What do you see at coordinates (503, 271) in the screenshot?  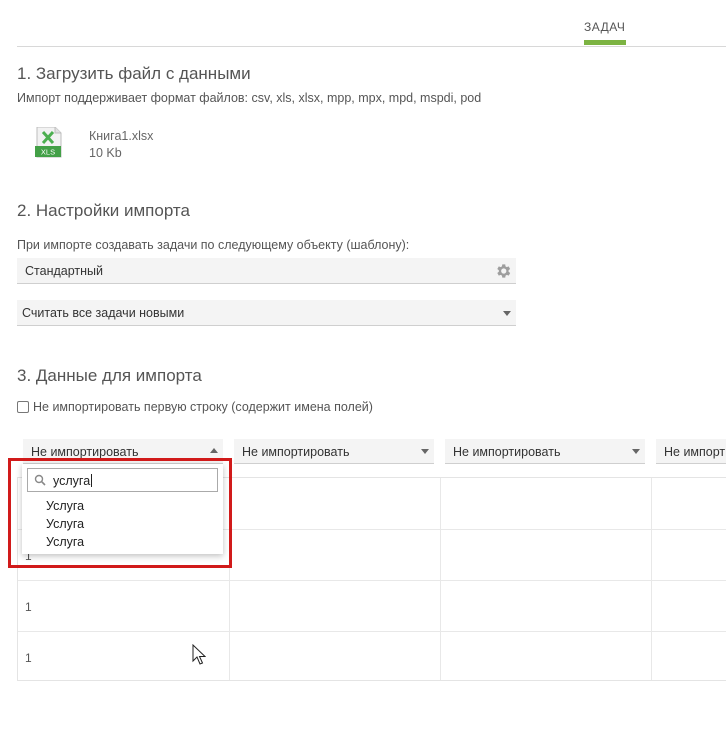 I see `gear-icon` at bounding box center [503, 271].